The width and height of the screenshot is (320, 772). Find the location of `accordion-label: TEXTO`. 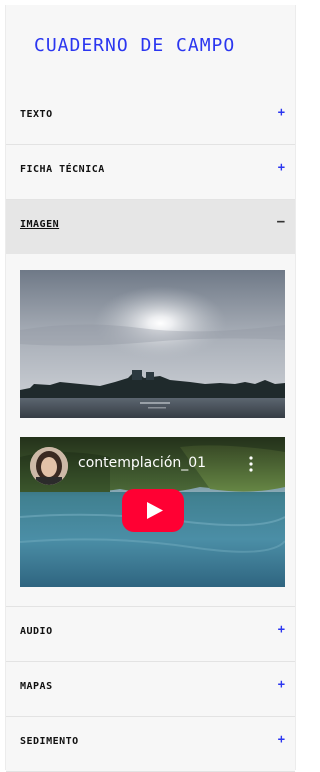

accordion-label: TEXTO is located at coordinates (36, 114).